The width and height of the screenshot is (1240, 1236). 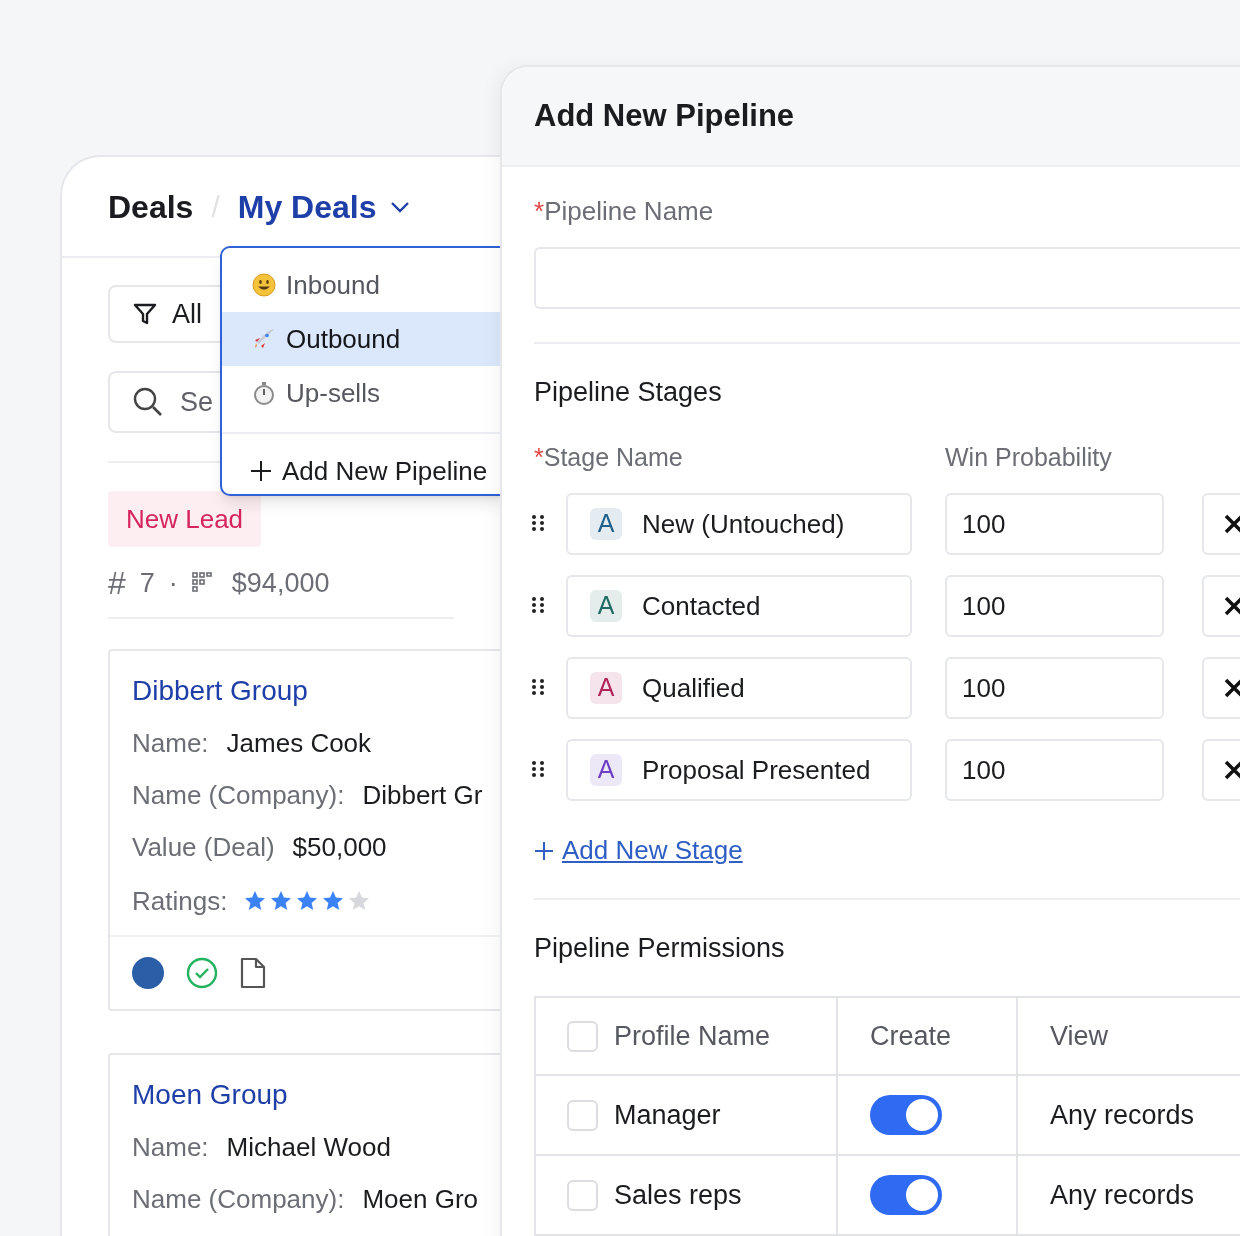 I want to click on field-value: Dibbert Gr, so click(x=422, y=795).